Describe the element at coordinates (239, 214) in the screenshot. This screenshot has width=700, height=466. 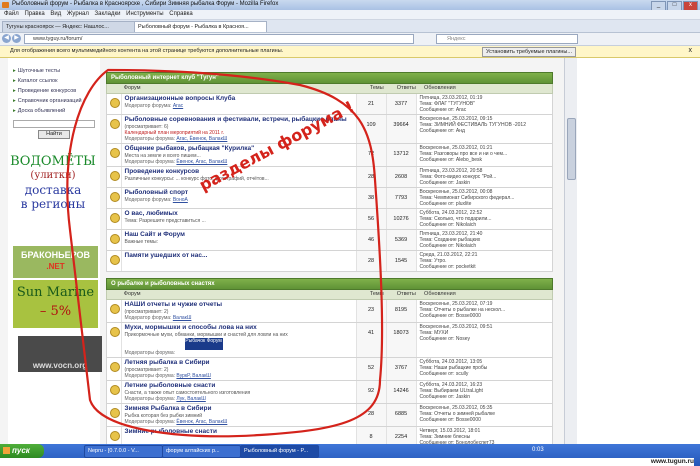
I see `forum-title: О вас, любимых` at that location.